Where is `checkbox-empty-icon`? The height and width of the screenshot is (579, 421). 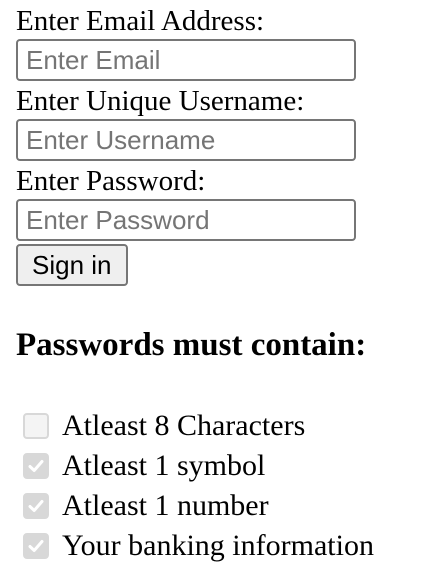
checkbox-empty-icon is located at coordinates (36, 426).